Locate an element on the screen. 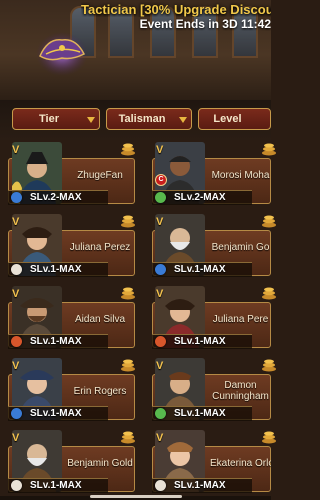 The image size is (320, 500). hero-card-morosi: V C Morosi Moha SLv.2-MAX is located at coordinates (138, 174).